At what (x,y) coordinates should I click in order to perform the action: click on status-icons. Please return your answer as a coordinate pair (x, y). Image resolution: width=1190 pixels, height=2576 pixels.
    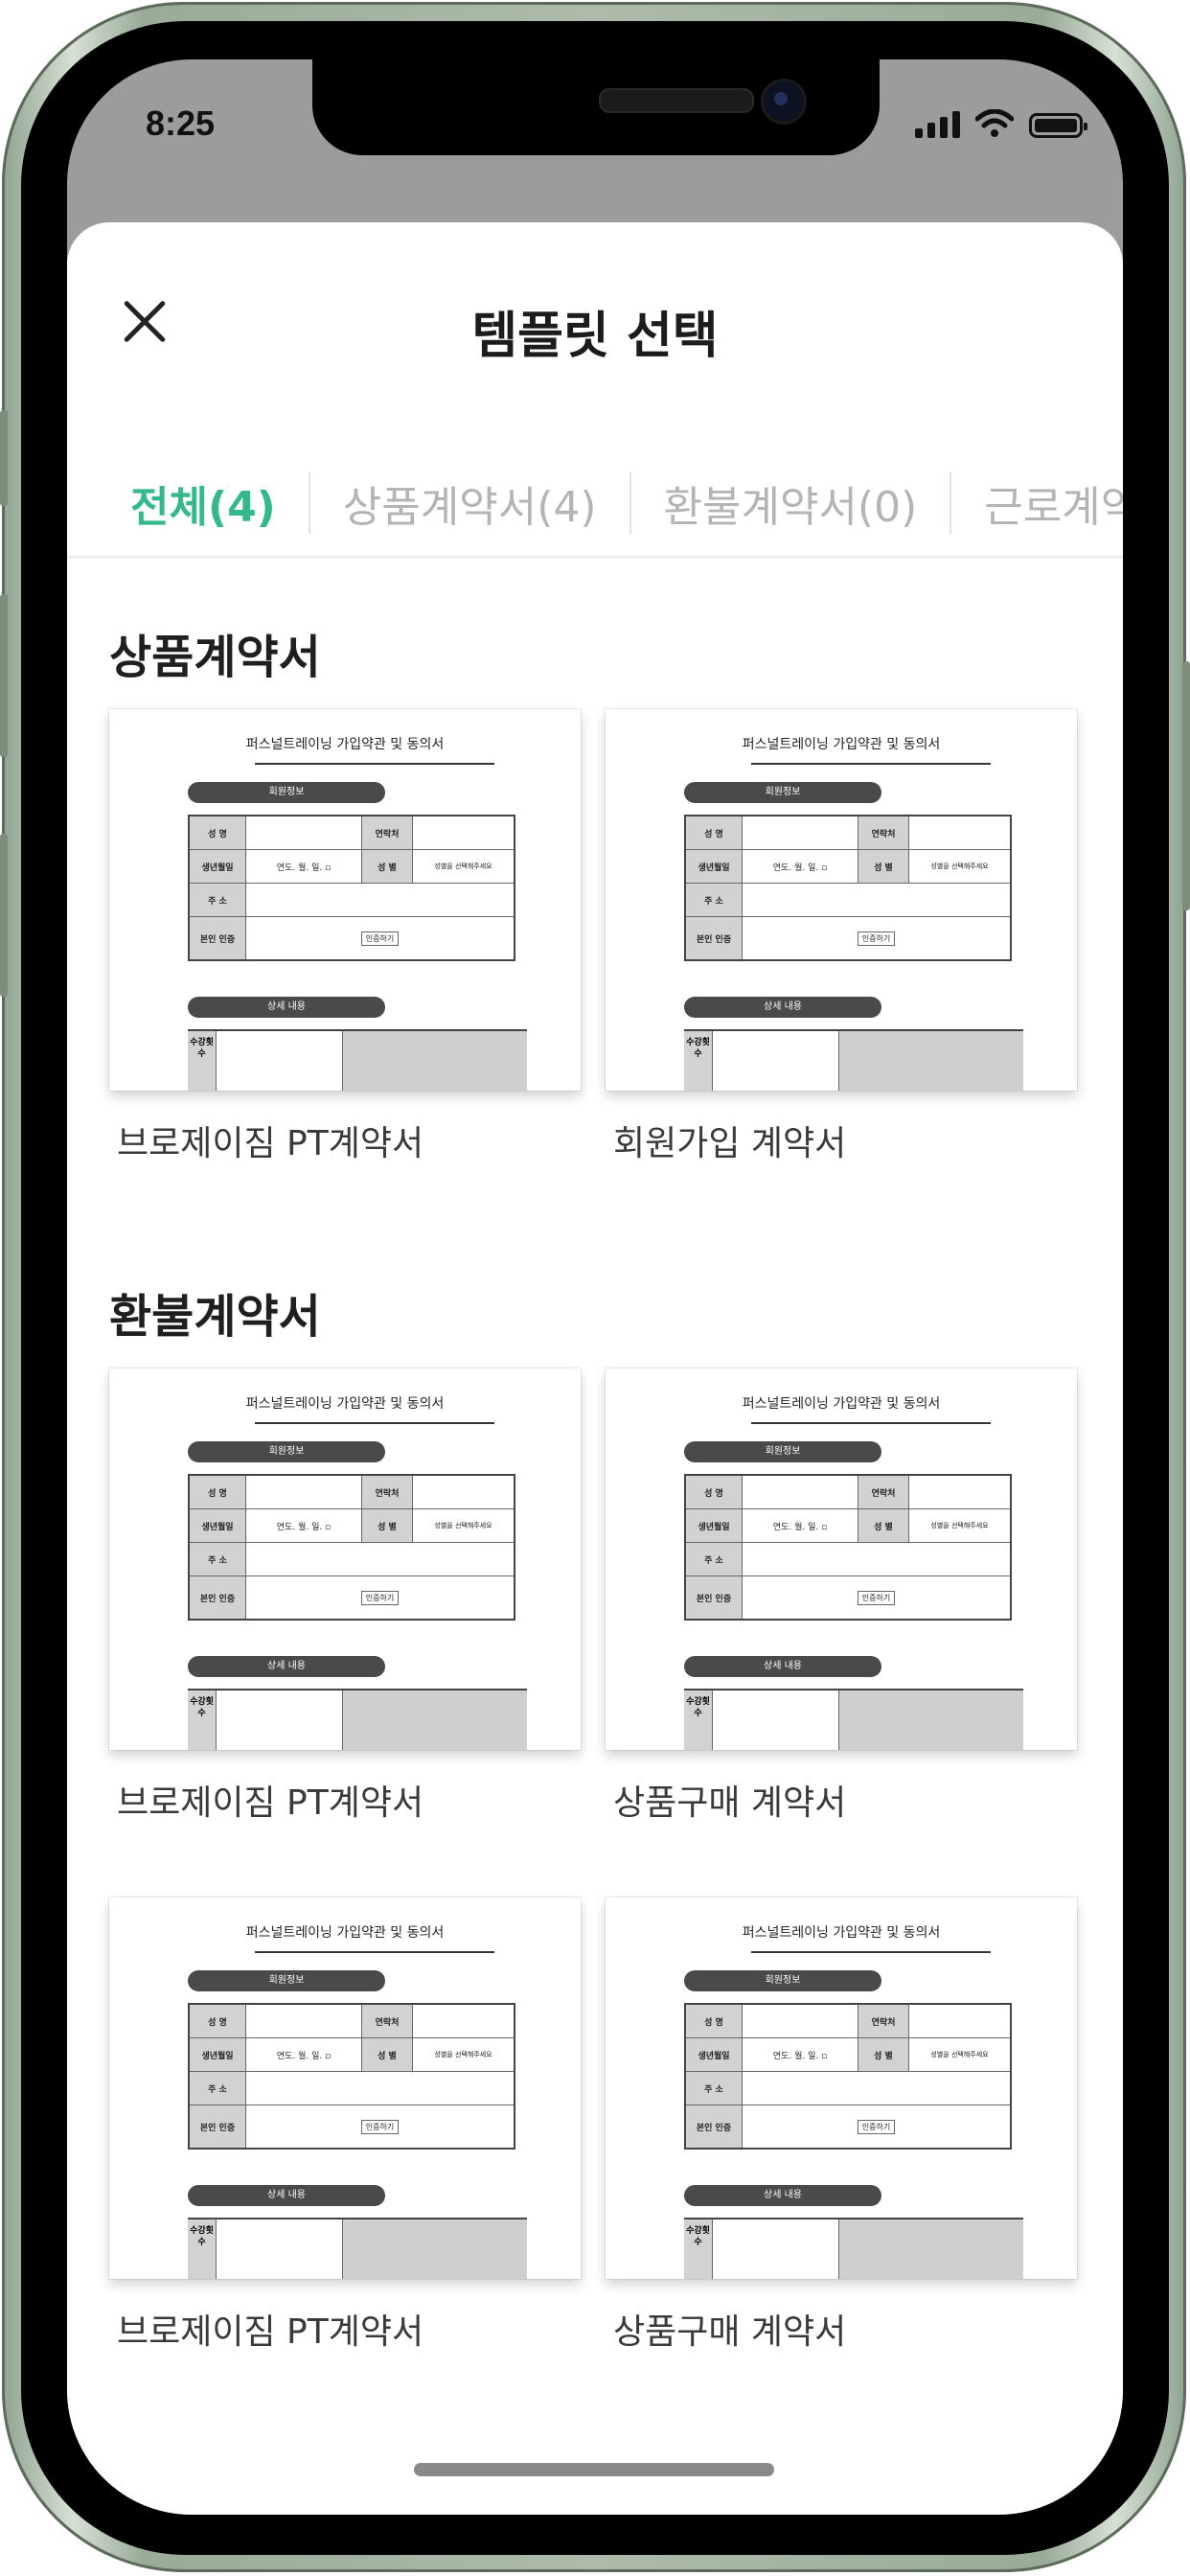
    Looking at the image, I should click on (1001, 124).